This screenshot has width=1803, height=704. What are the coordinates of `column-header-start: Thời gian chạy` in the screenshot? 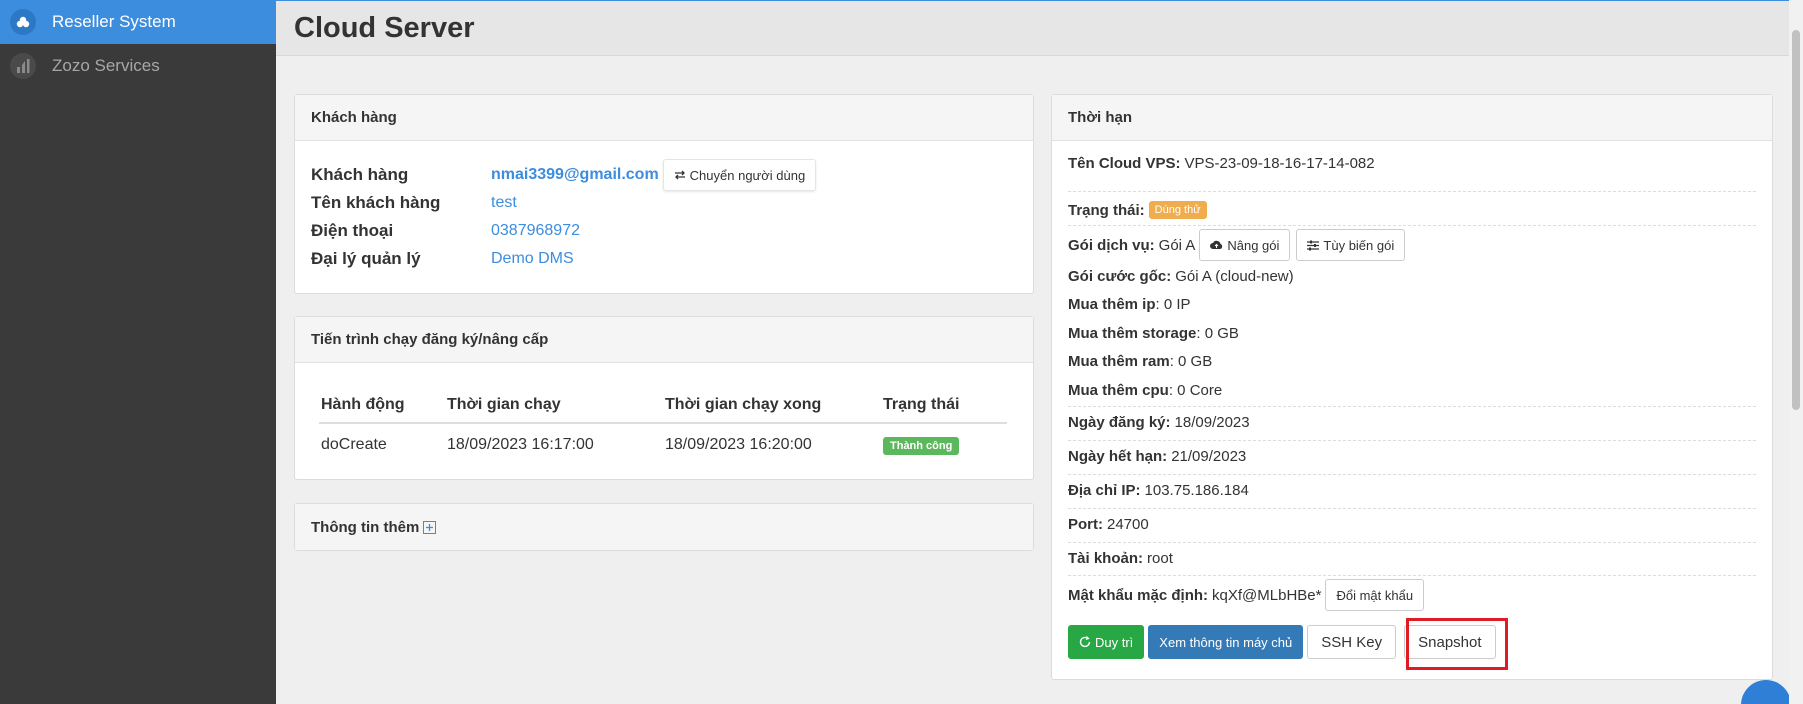 It's located at (554, 405).